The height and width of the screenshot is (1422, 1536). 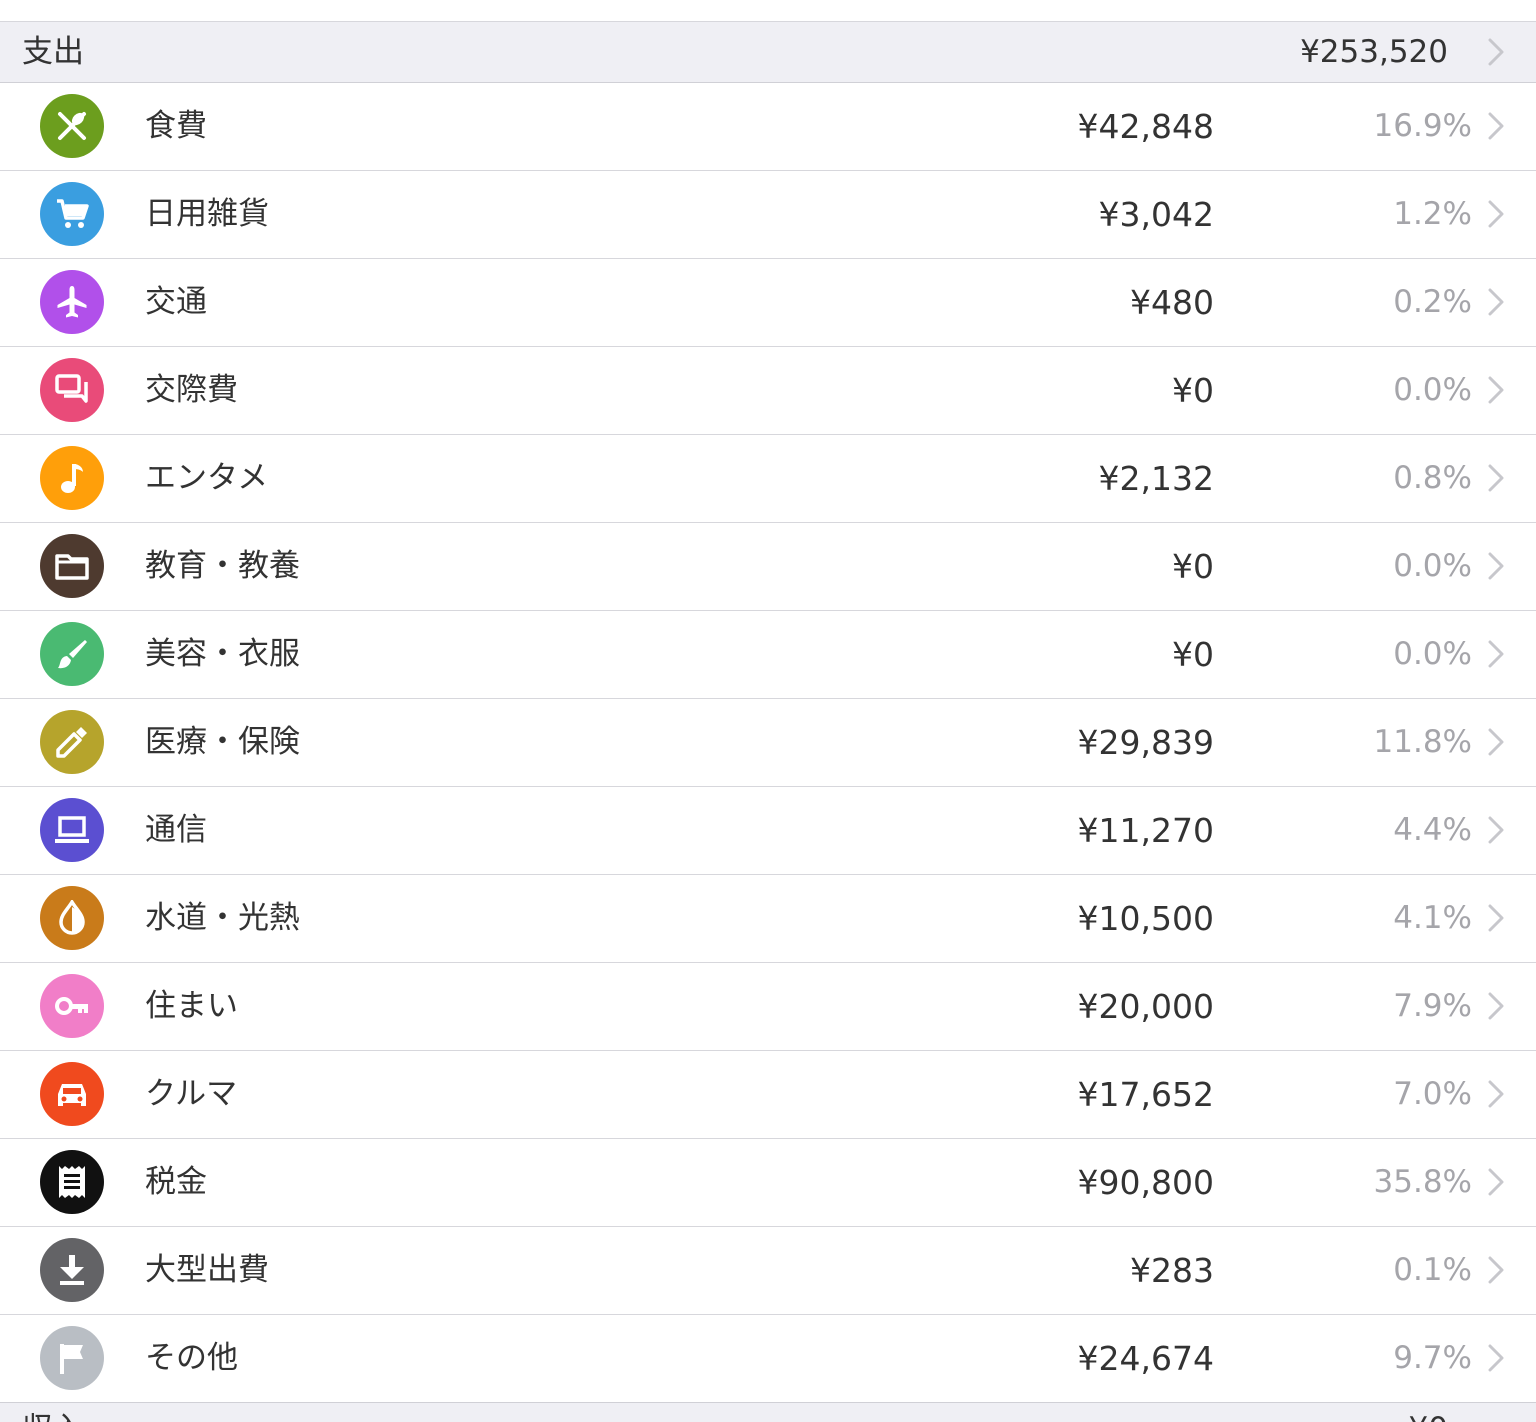 I want to click on category-name: エンタメ, so click(x=207, y=478).